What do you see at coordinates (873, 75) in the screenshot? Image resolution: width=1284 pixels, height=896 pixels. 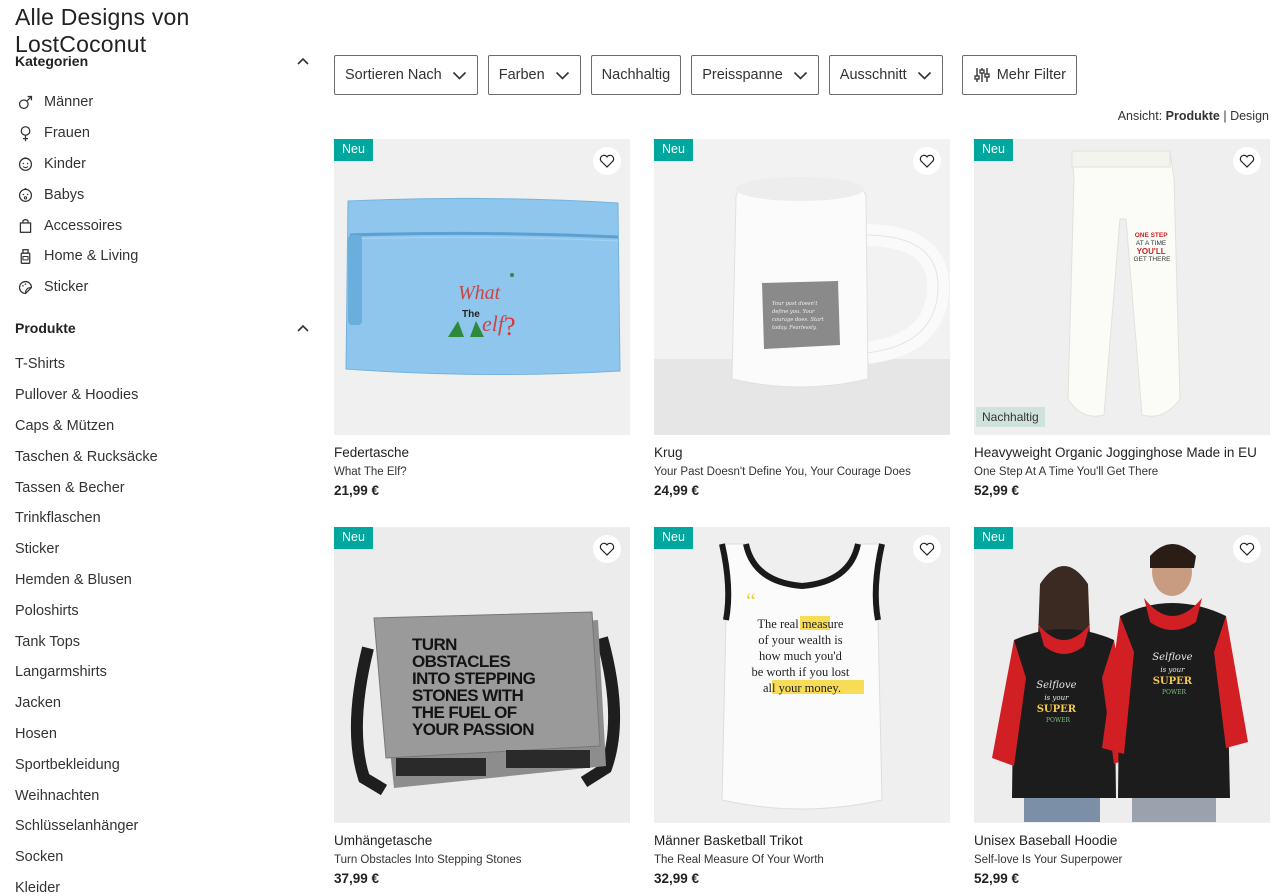 I see `neckline-label: Ausschnitt` at bounding box center [873, 75].